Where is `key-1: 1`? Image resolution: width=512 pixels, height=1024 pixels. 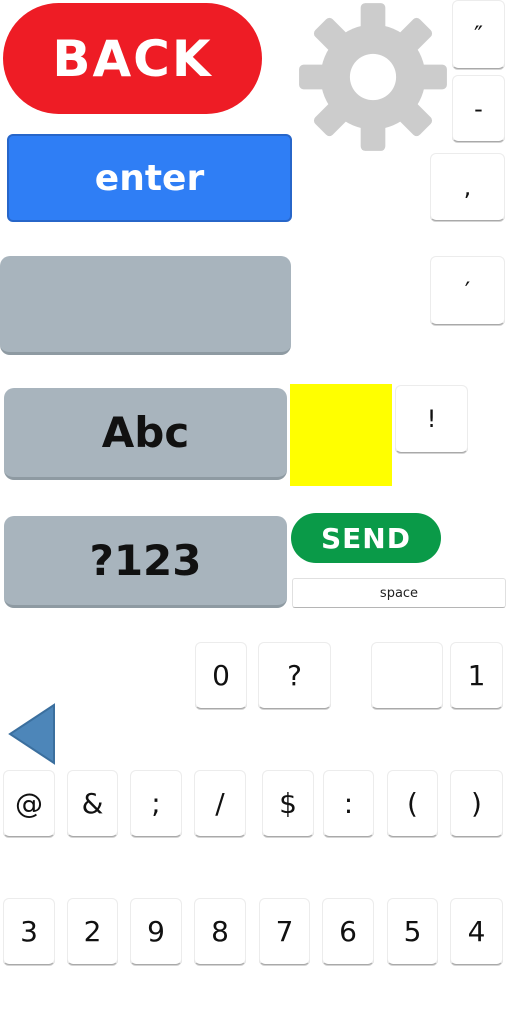
key-1: 1 is located at coordinates (476, 675).